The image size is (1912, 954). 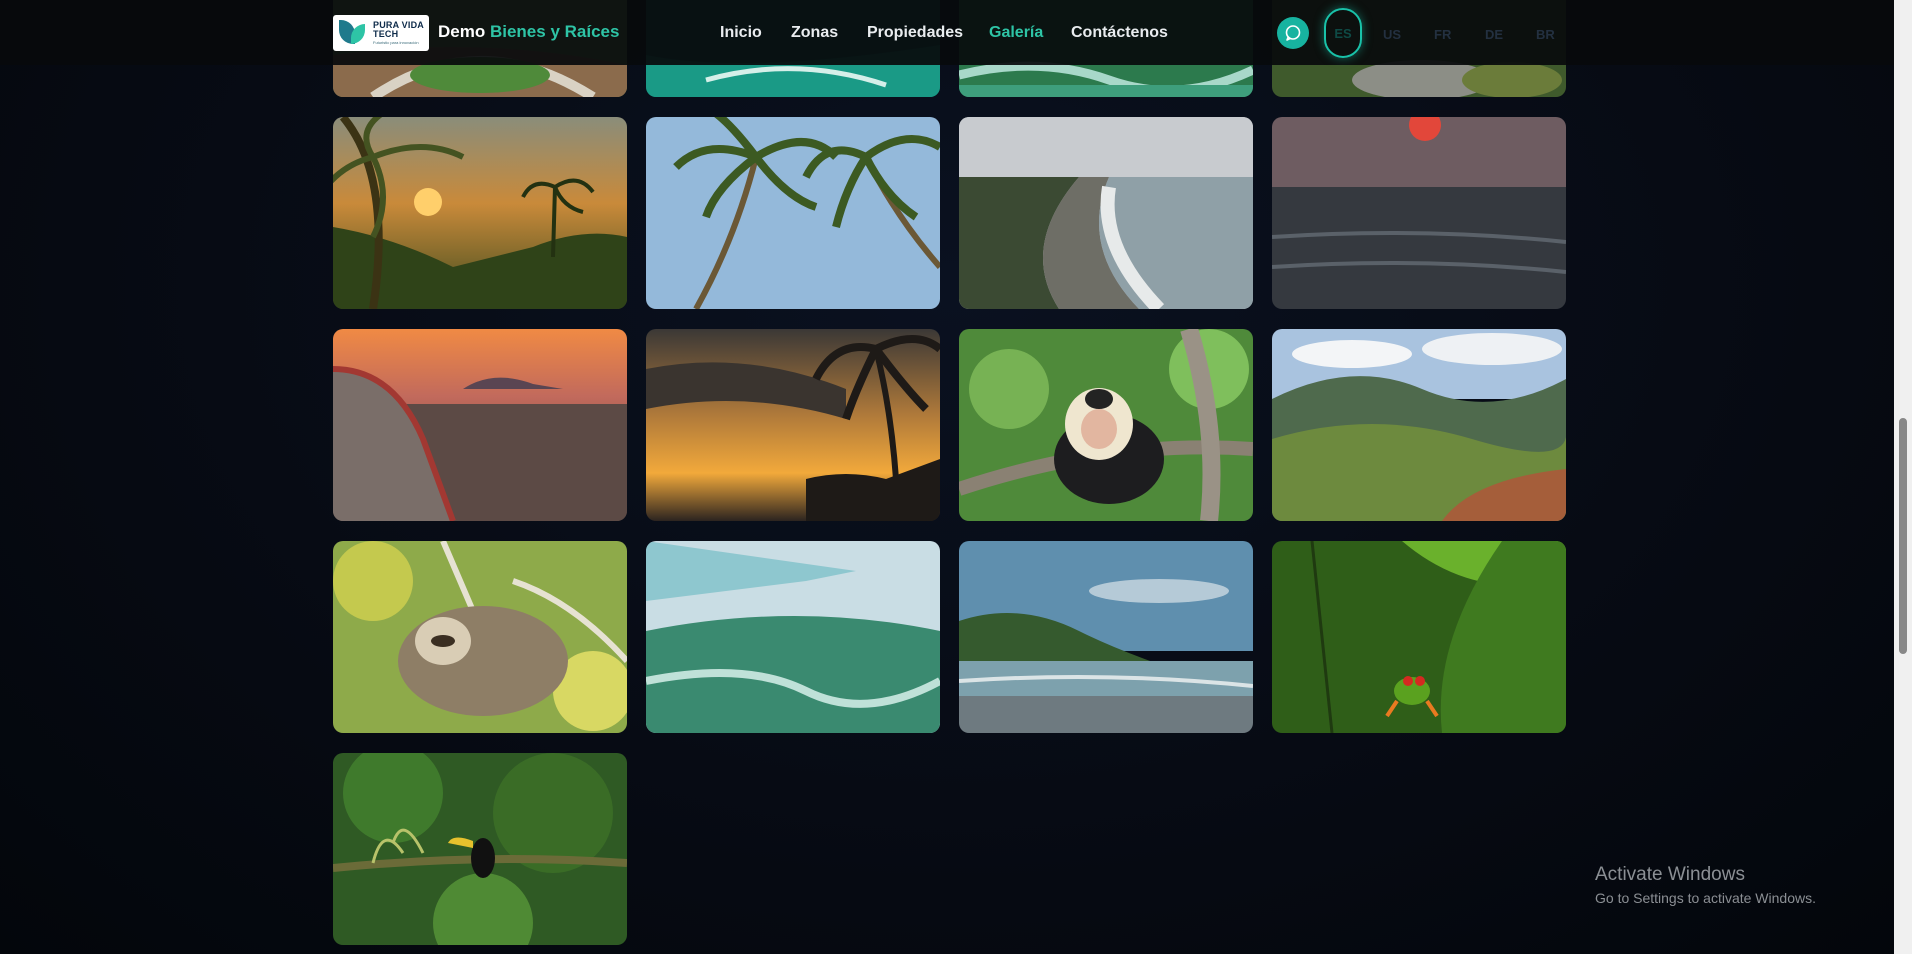 I want to click on gallery-image-palm-sunset, so click(x=480, y=213).